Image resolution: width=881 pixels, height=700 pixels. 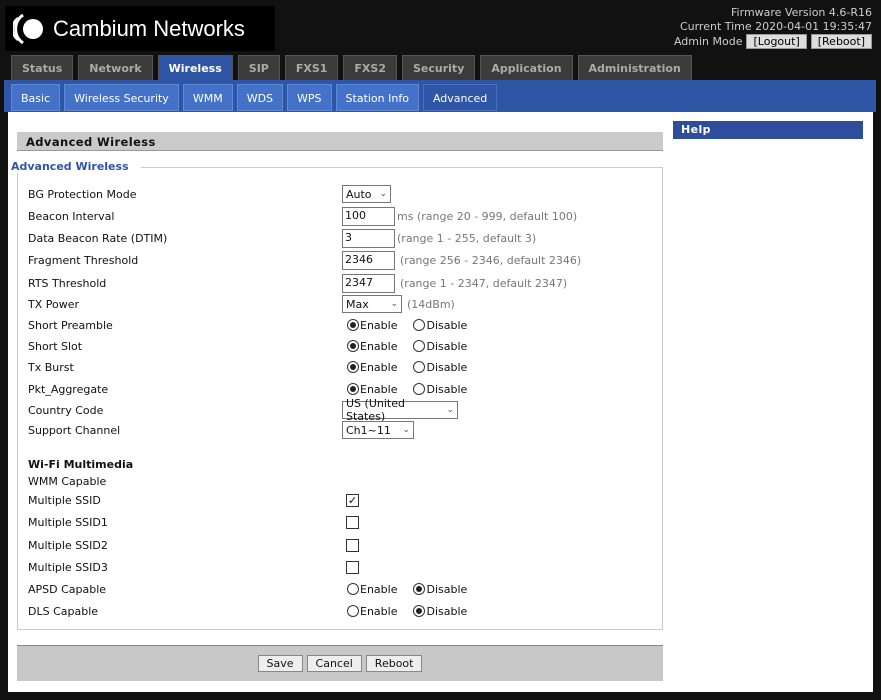 What do you see at coordinates (71, 216) in the screenshot?
I see `label: Beacon Interval` at bounding box center [71, 216].